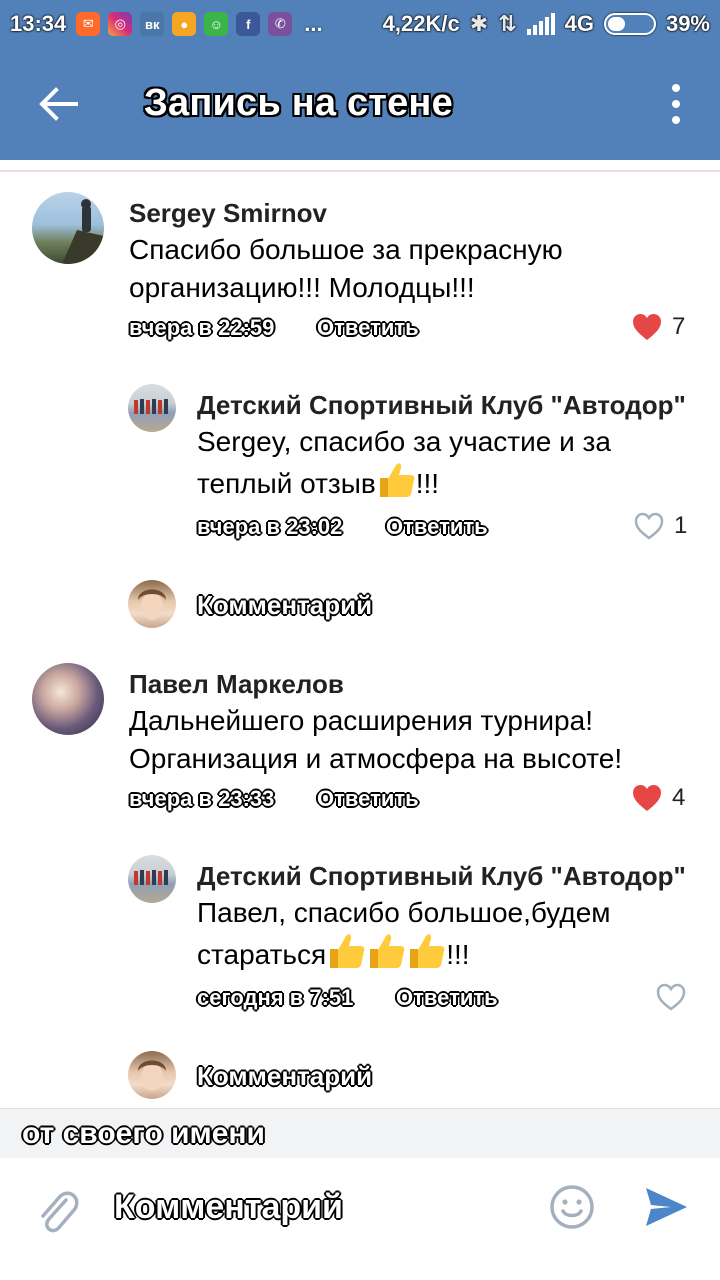 This screenshot has width=720, height=1280. I want to click on toolbar: Запись на стене, so click(360, 104).